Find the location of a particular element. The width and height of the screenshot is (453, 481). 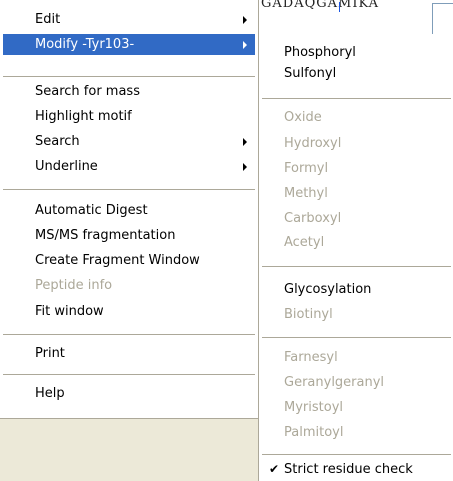

submenu-item-label: Myristoyl is located at coordinates (313, 407).